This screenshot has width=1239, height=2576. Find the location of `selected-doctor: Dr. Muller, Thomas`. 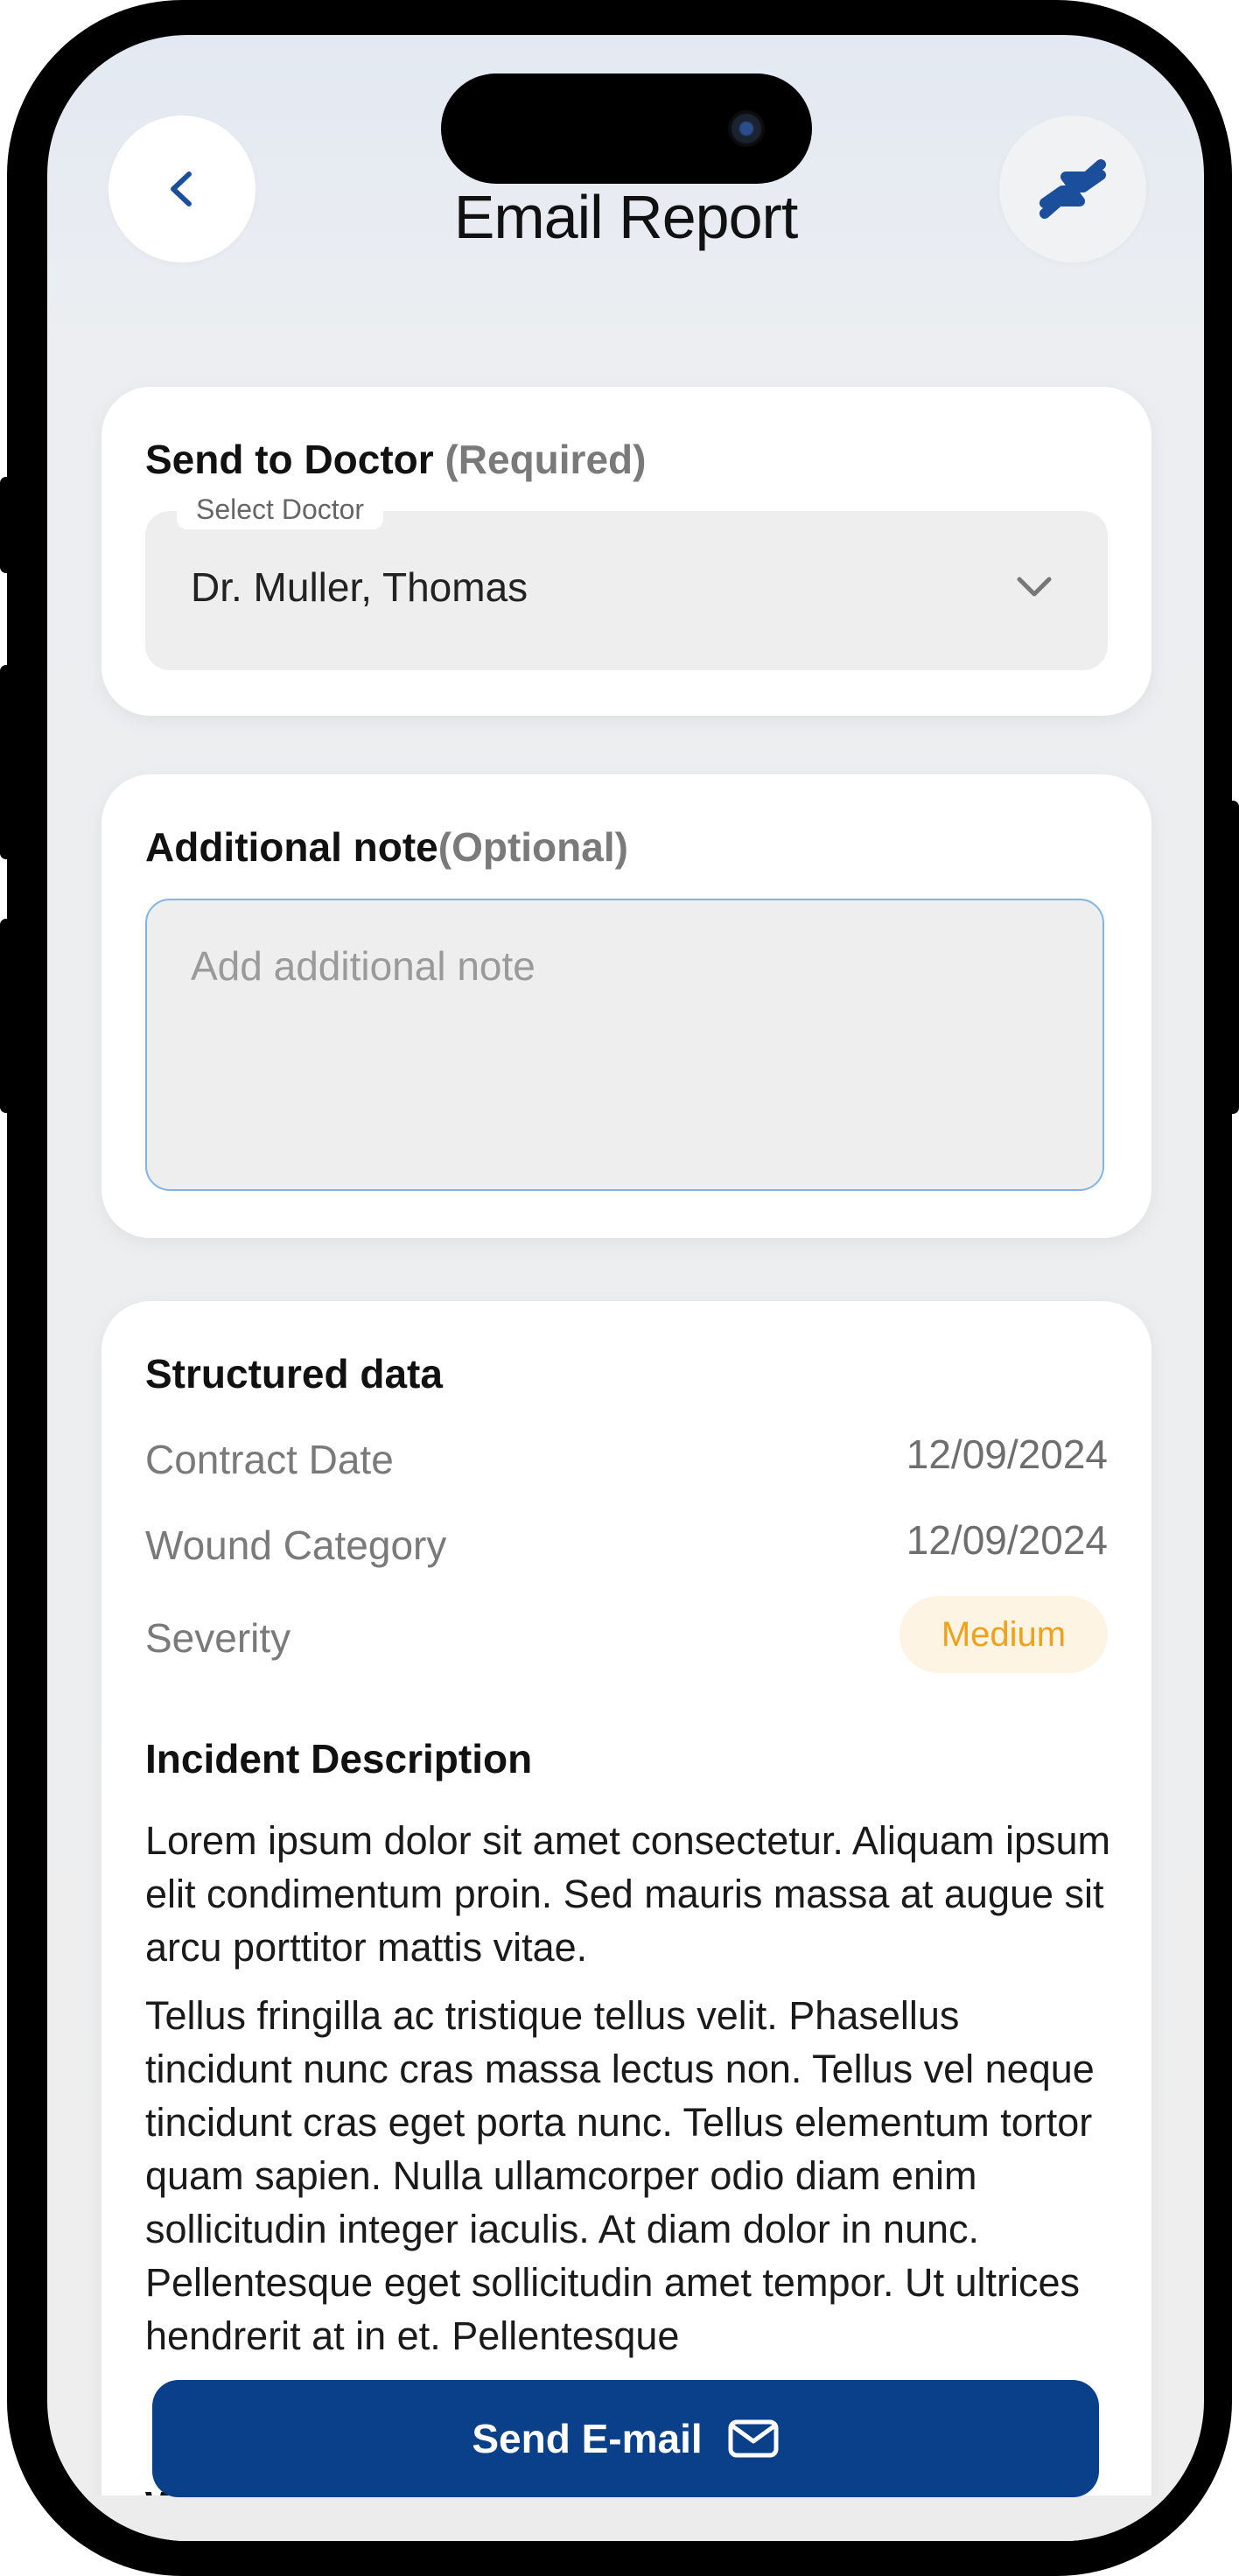

selected-doctor: Dr. Muller, Thomas is located at coordinates (359, 587).